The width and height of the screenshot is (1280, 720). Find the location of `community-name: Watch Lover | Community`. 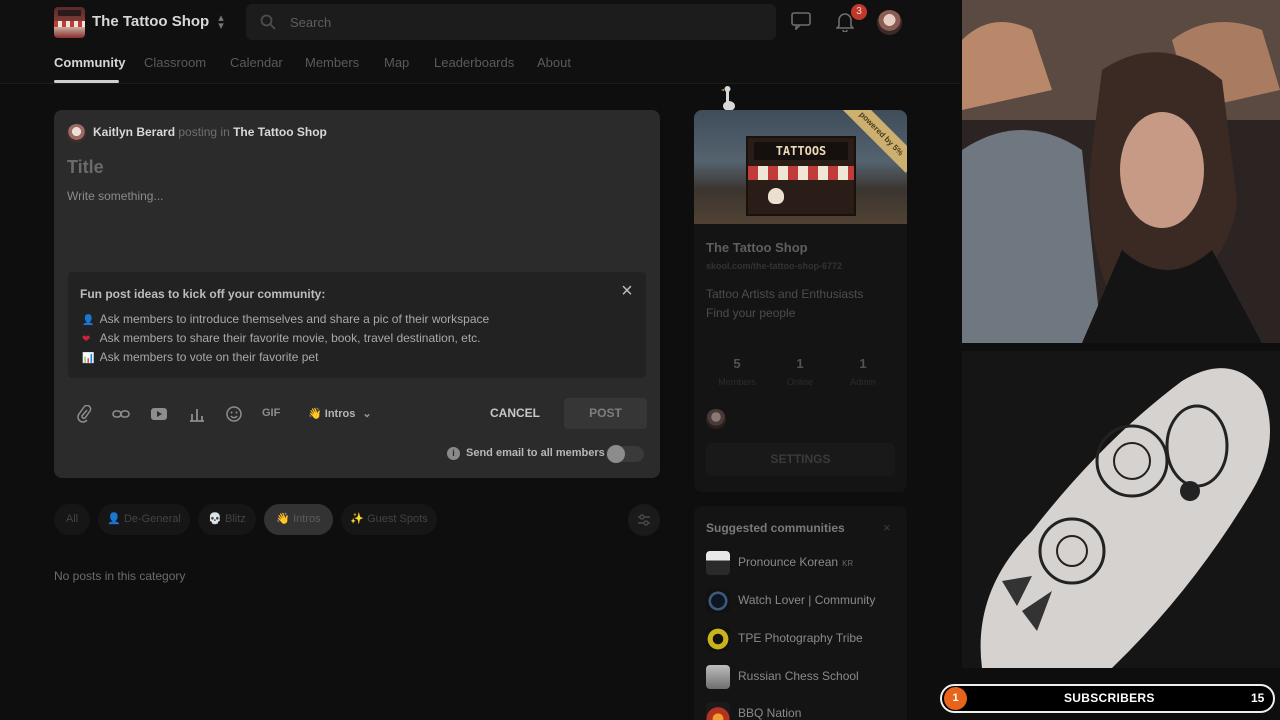

community-name: Watch Lover | Community is located at coordinates (807, 600).